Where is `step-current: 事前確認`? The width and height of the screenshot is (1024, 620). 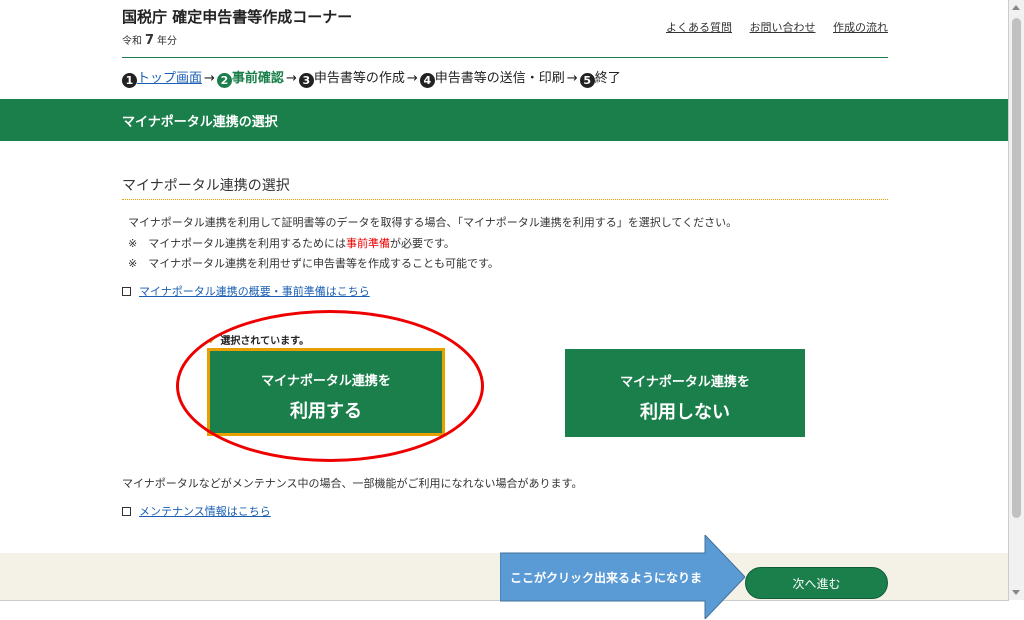
step-current: 事前確認 is located at coordinates (257, 78).